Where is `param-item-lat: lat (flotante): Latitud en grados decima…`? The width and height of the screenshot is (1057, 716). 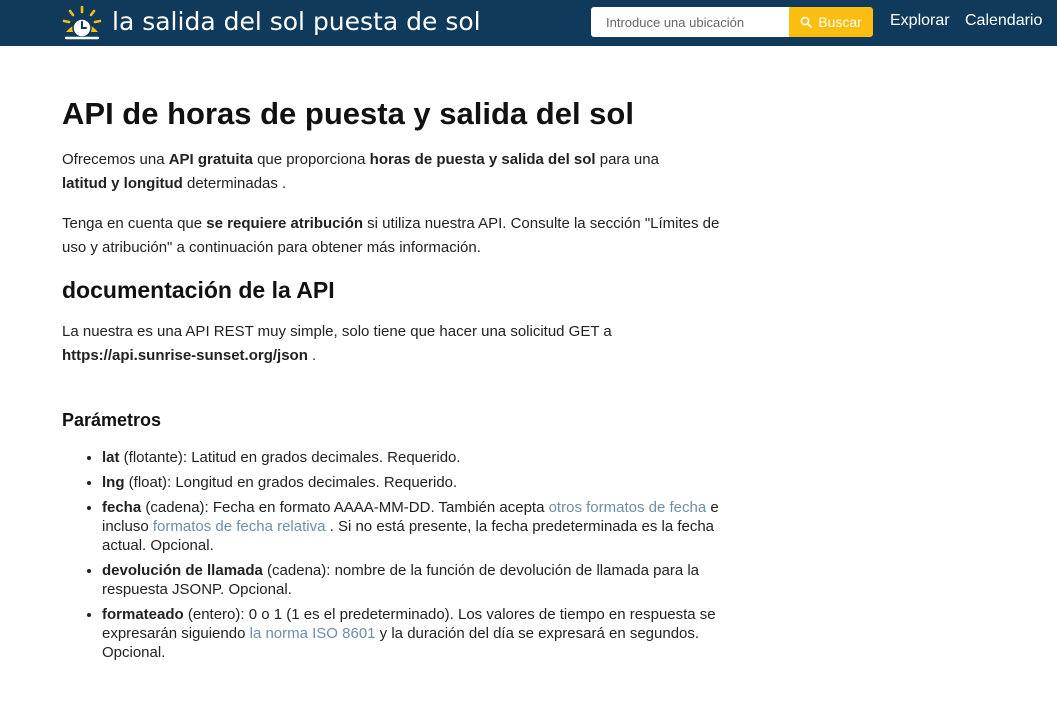
param-item-lat: lat (flotante): Latitud en grados decima… is located at coordinates (412, 457).